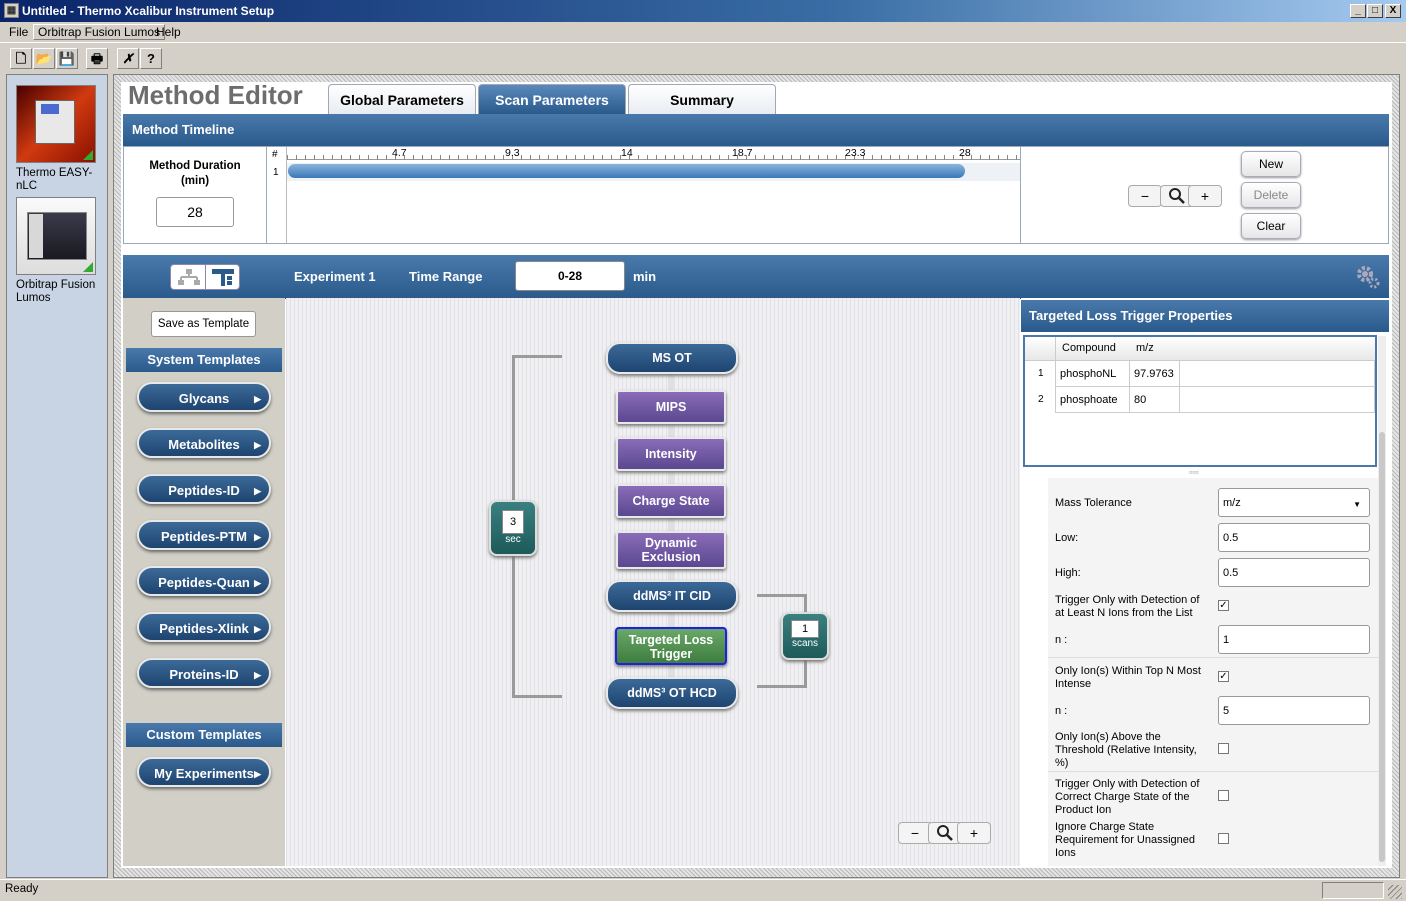 The height and width of the screenshot is (901, 1406). Describe the element at coordinates (671, 646) in the screenshot. I see `node-targeted-loss-trigger: Targeted Loss Trigger` at that location.